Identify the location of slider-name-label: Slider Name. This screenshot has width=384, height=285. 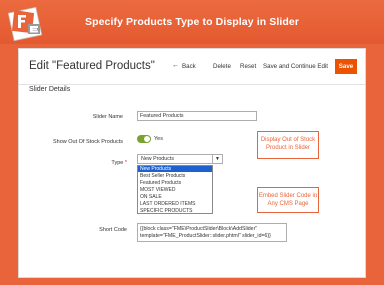
(107, 117).